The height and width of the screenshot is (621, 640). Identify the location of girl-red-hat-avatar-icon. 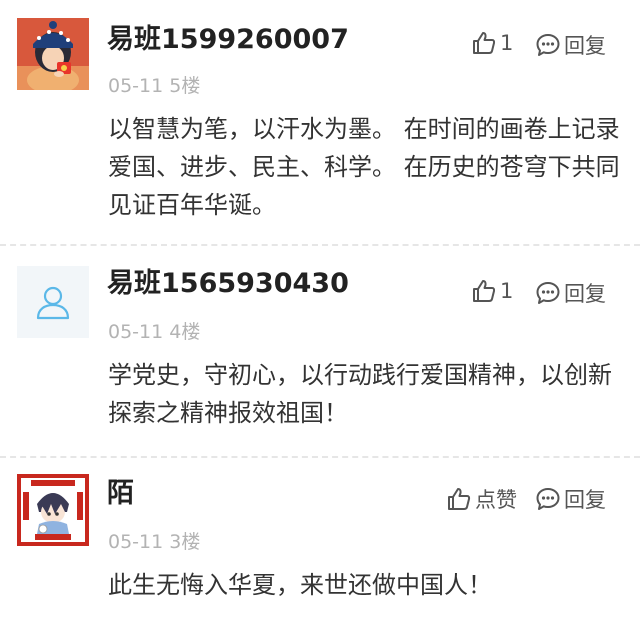
(53, 54).